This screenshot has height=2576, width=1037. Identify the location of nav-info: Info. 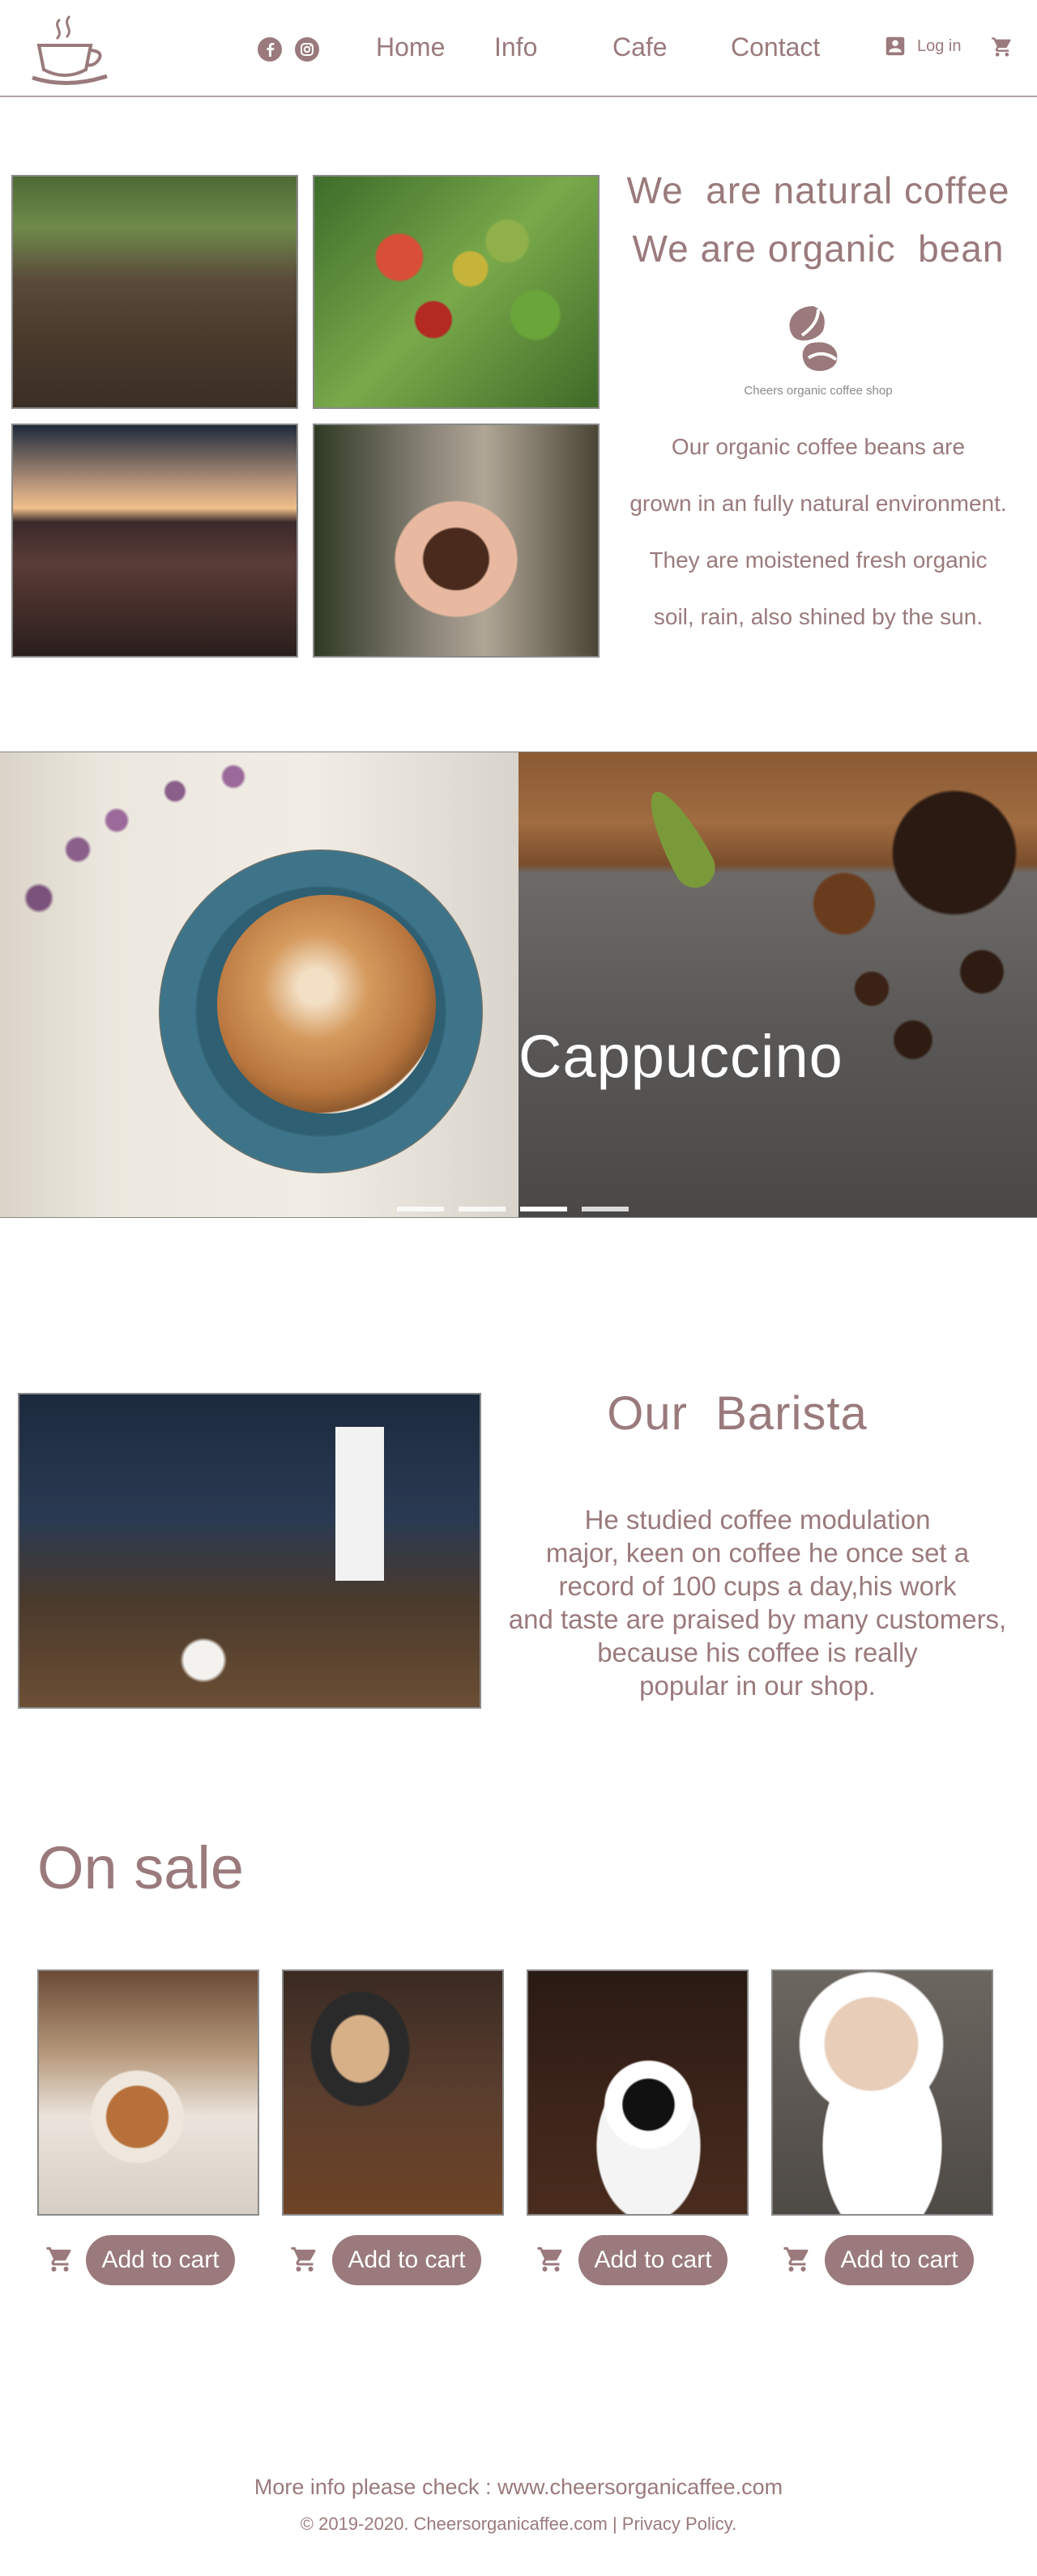
(515, 47).